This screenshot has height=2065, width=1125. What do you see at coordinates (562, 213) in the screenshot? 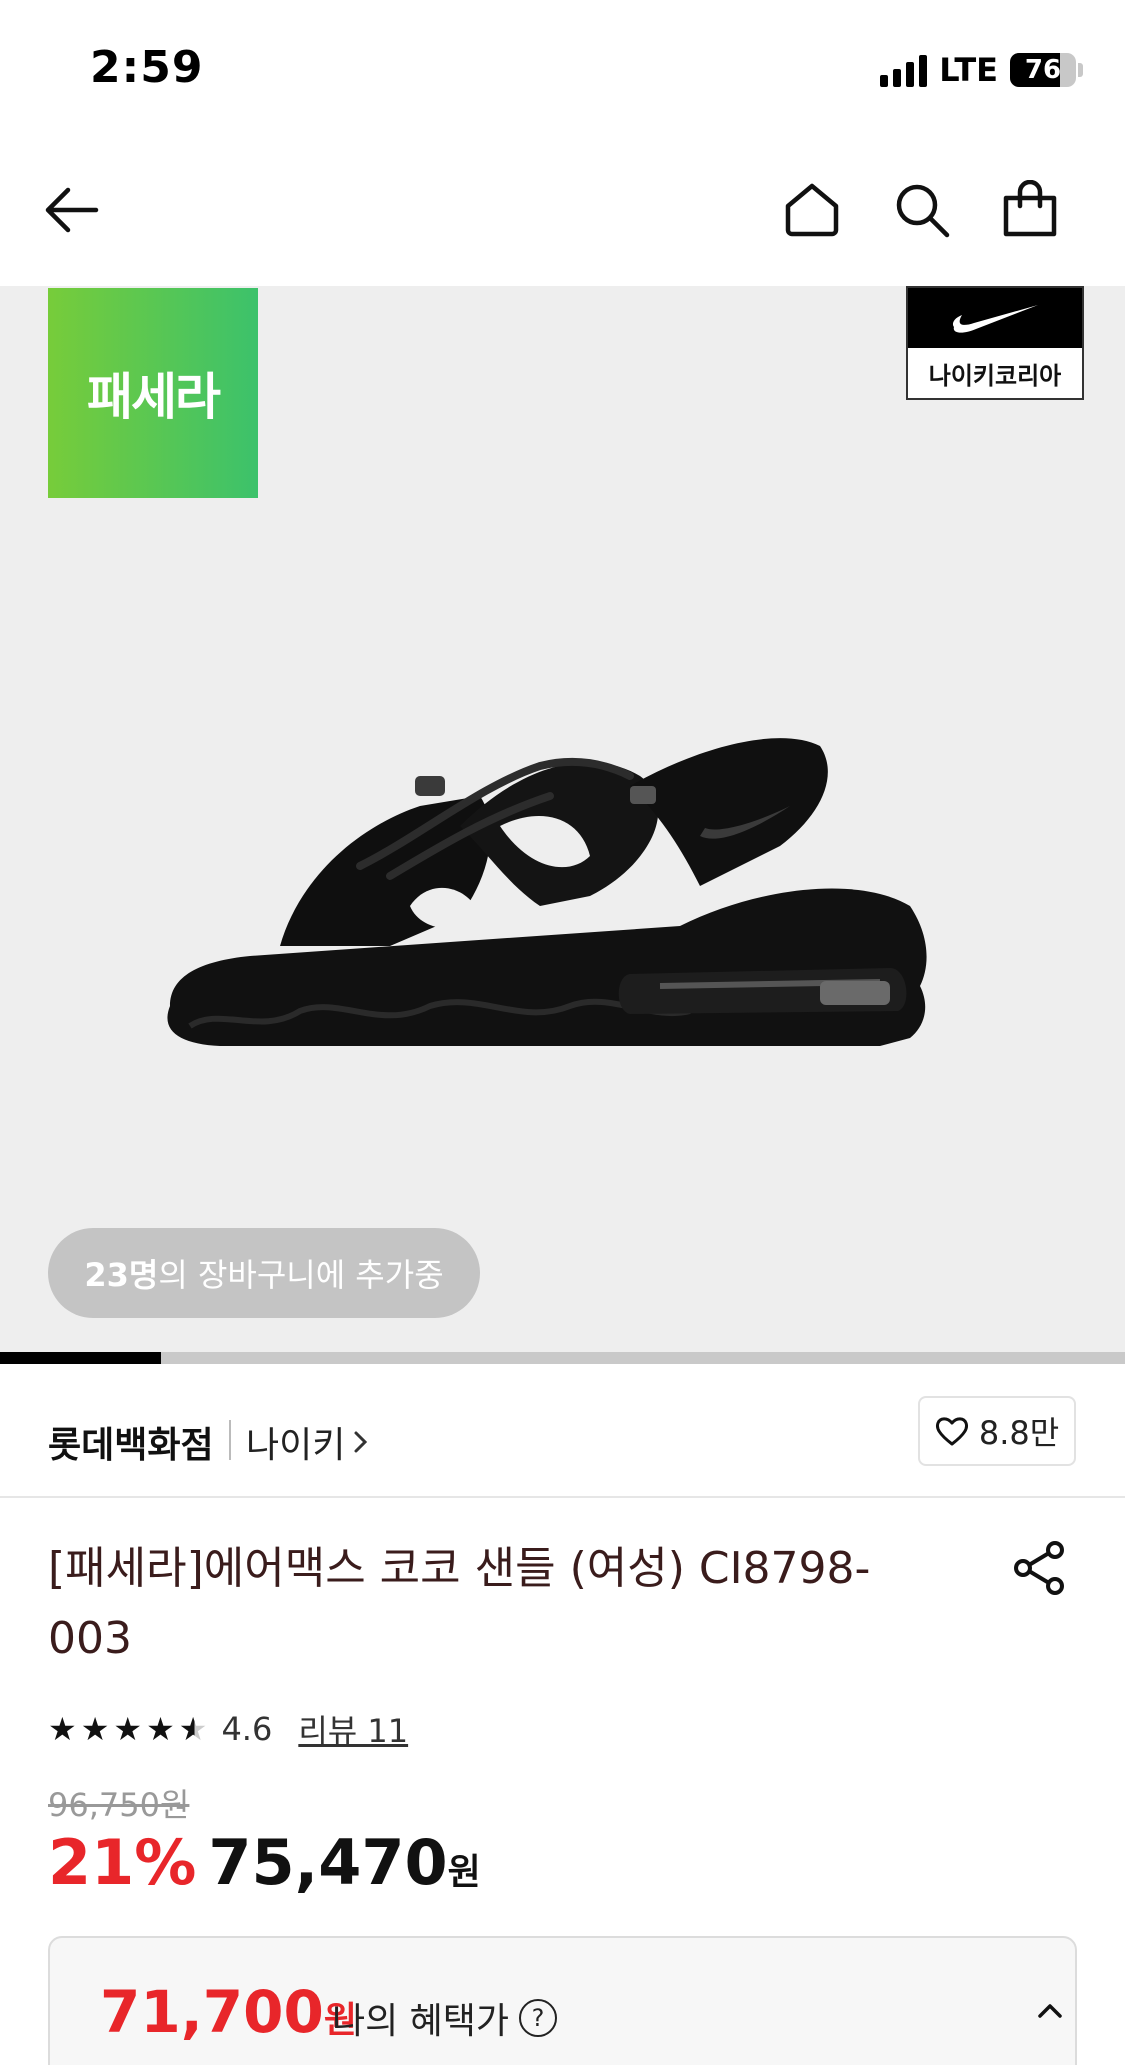
I see `top-navigation` at bounding box center [562, 213].